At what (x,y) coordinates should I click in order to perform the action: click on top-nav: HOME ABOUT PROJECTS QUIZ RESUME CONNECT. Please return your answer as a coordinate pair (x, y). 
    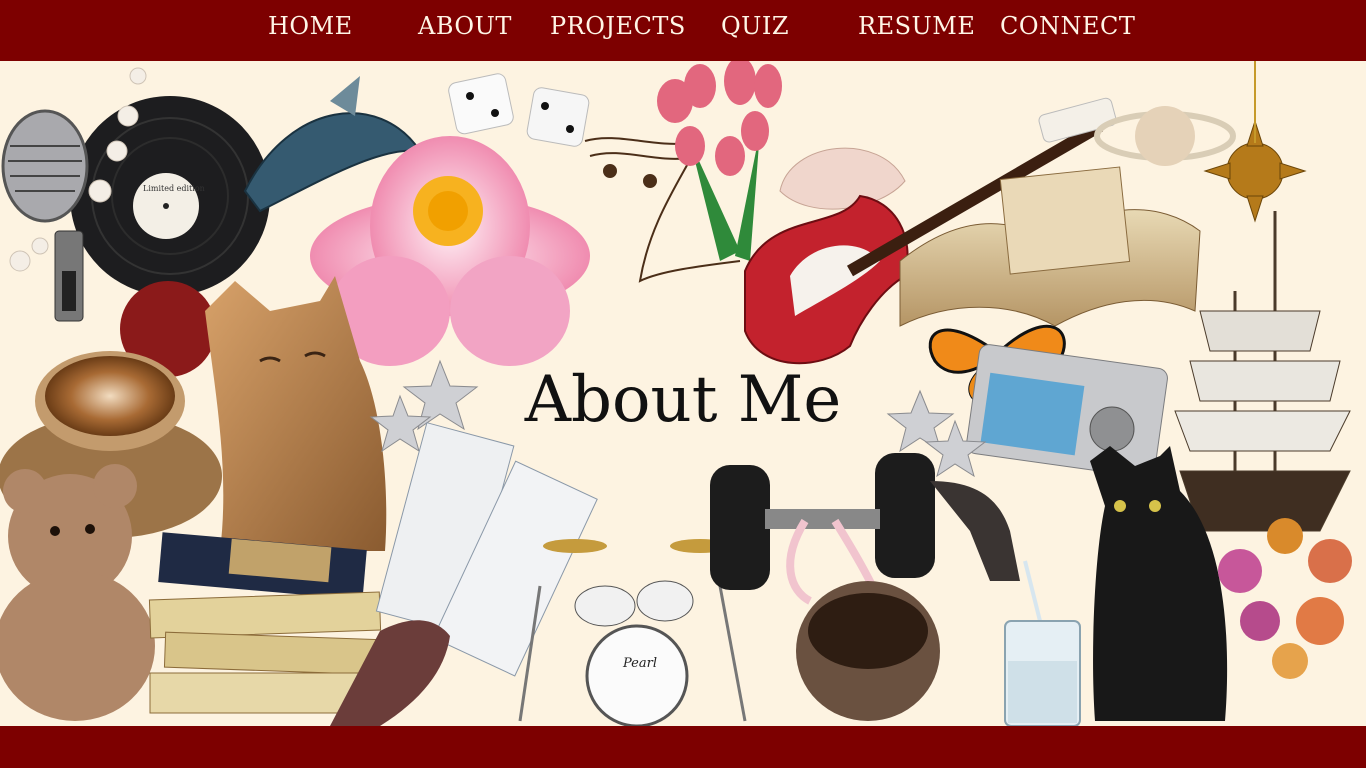
    Looking at the image, I should click on (683, 30).